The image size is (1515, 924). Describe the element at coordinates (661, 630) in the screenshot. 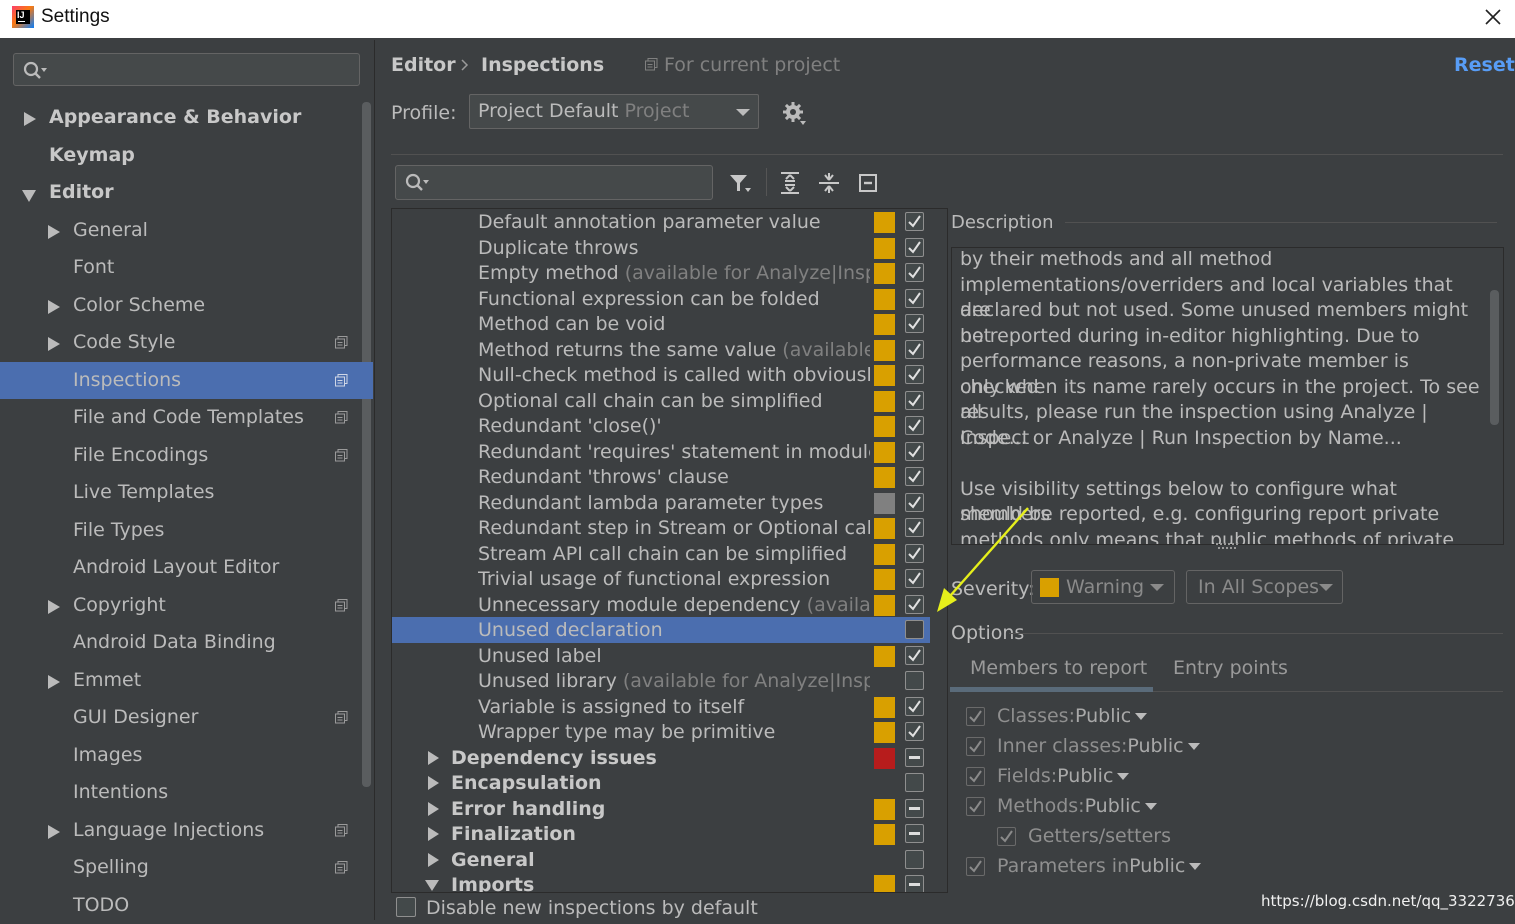

I see `inspection-row: Unused declaration` at that location.